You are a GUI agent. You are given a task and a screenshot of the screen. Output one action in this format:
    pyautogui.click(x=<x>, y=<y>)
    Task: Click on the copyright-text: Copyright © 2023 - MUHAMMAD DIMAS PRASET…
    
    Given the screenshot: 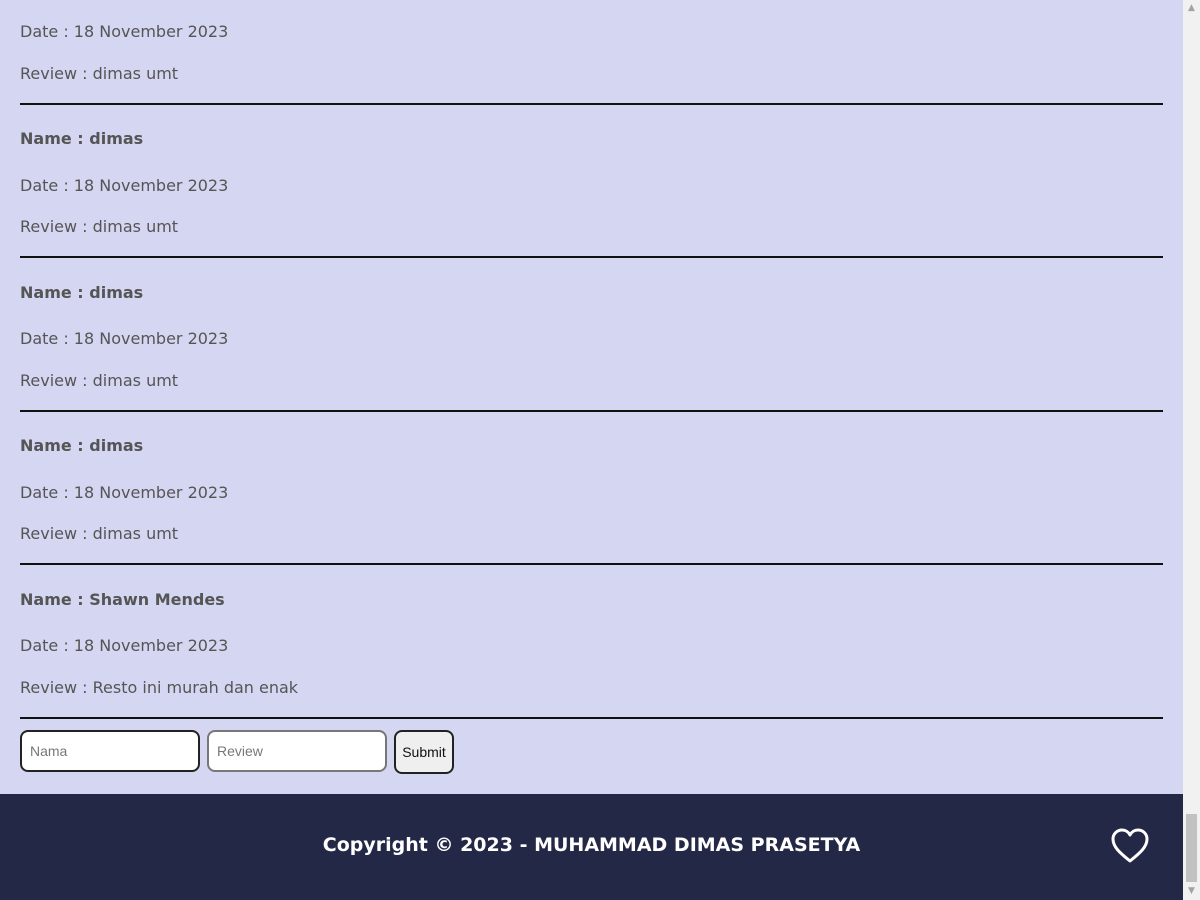 What is the action you would take?
    pyautogui.click(x=591, y=845)
    